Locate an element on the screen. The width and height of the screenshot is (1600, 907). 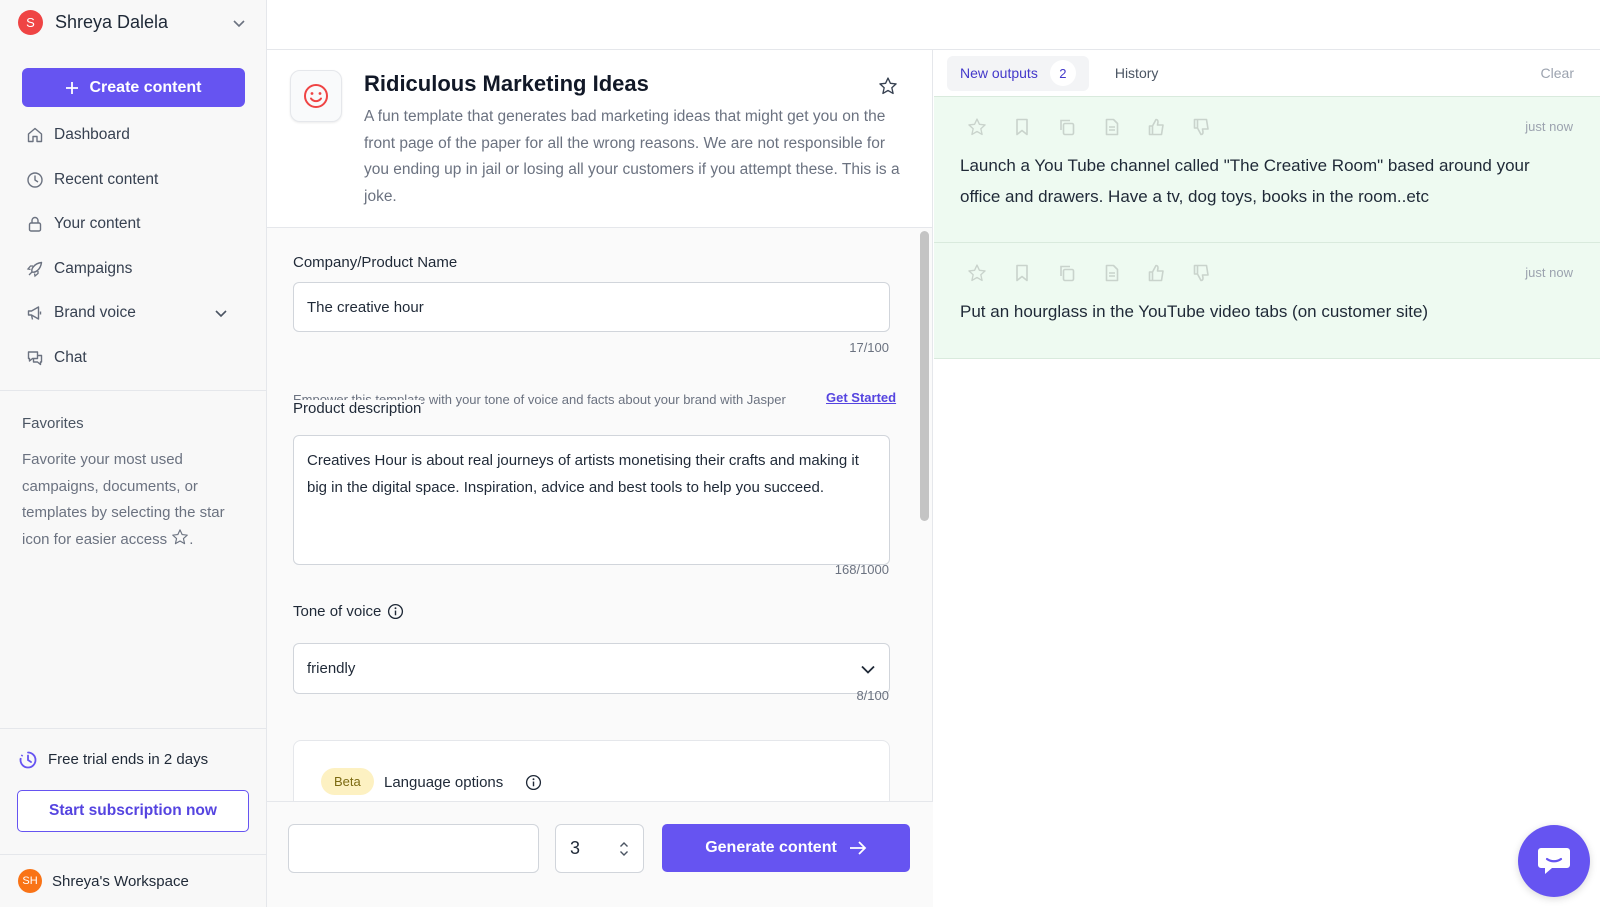
chat-bubble-icon is located at coordinates (1554, 861).